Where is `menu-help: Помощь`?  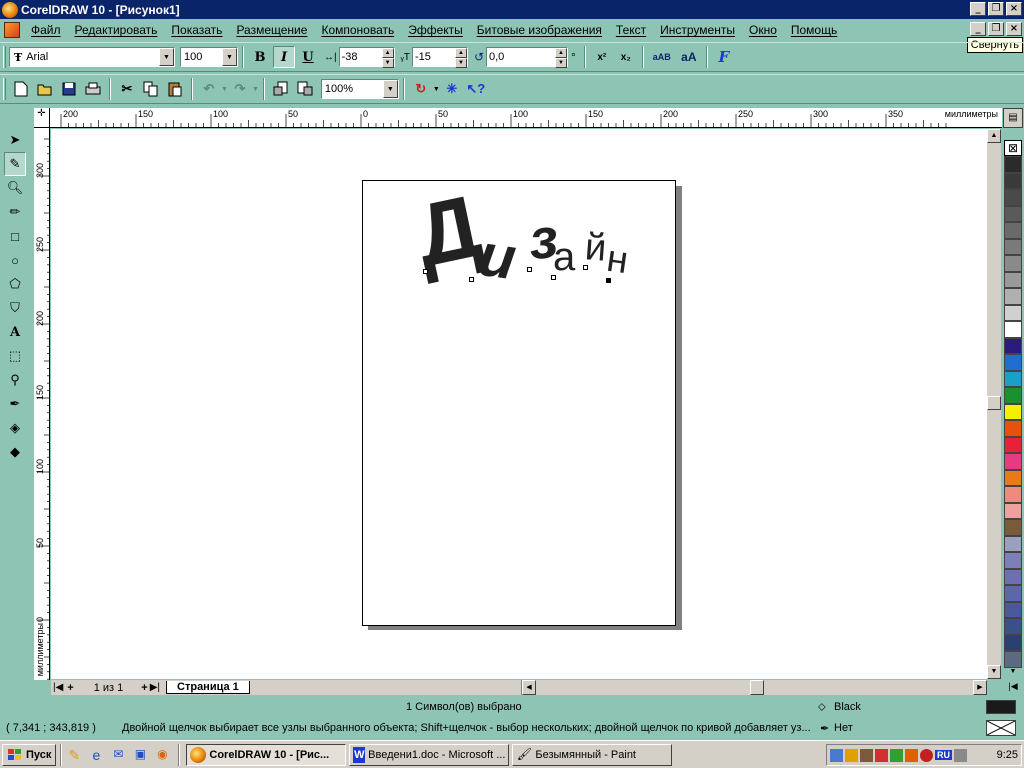
menu-help: Помощь is located at coordinates (814, 30).